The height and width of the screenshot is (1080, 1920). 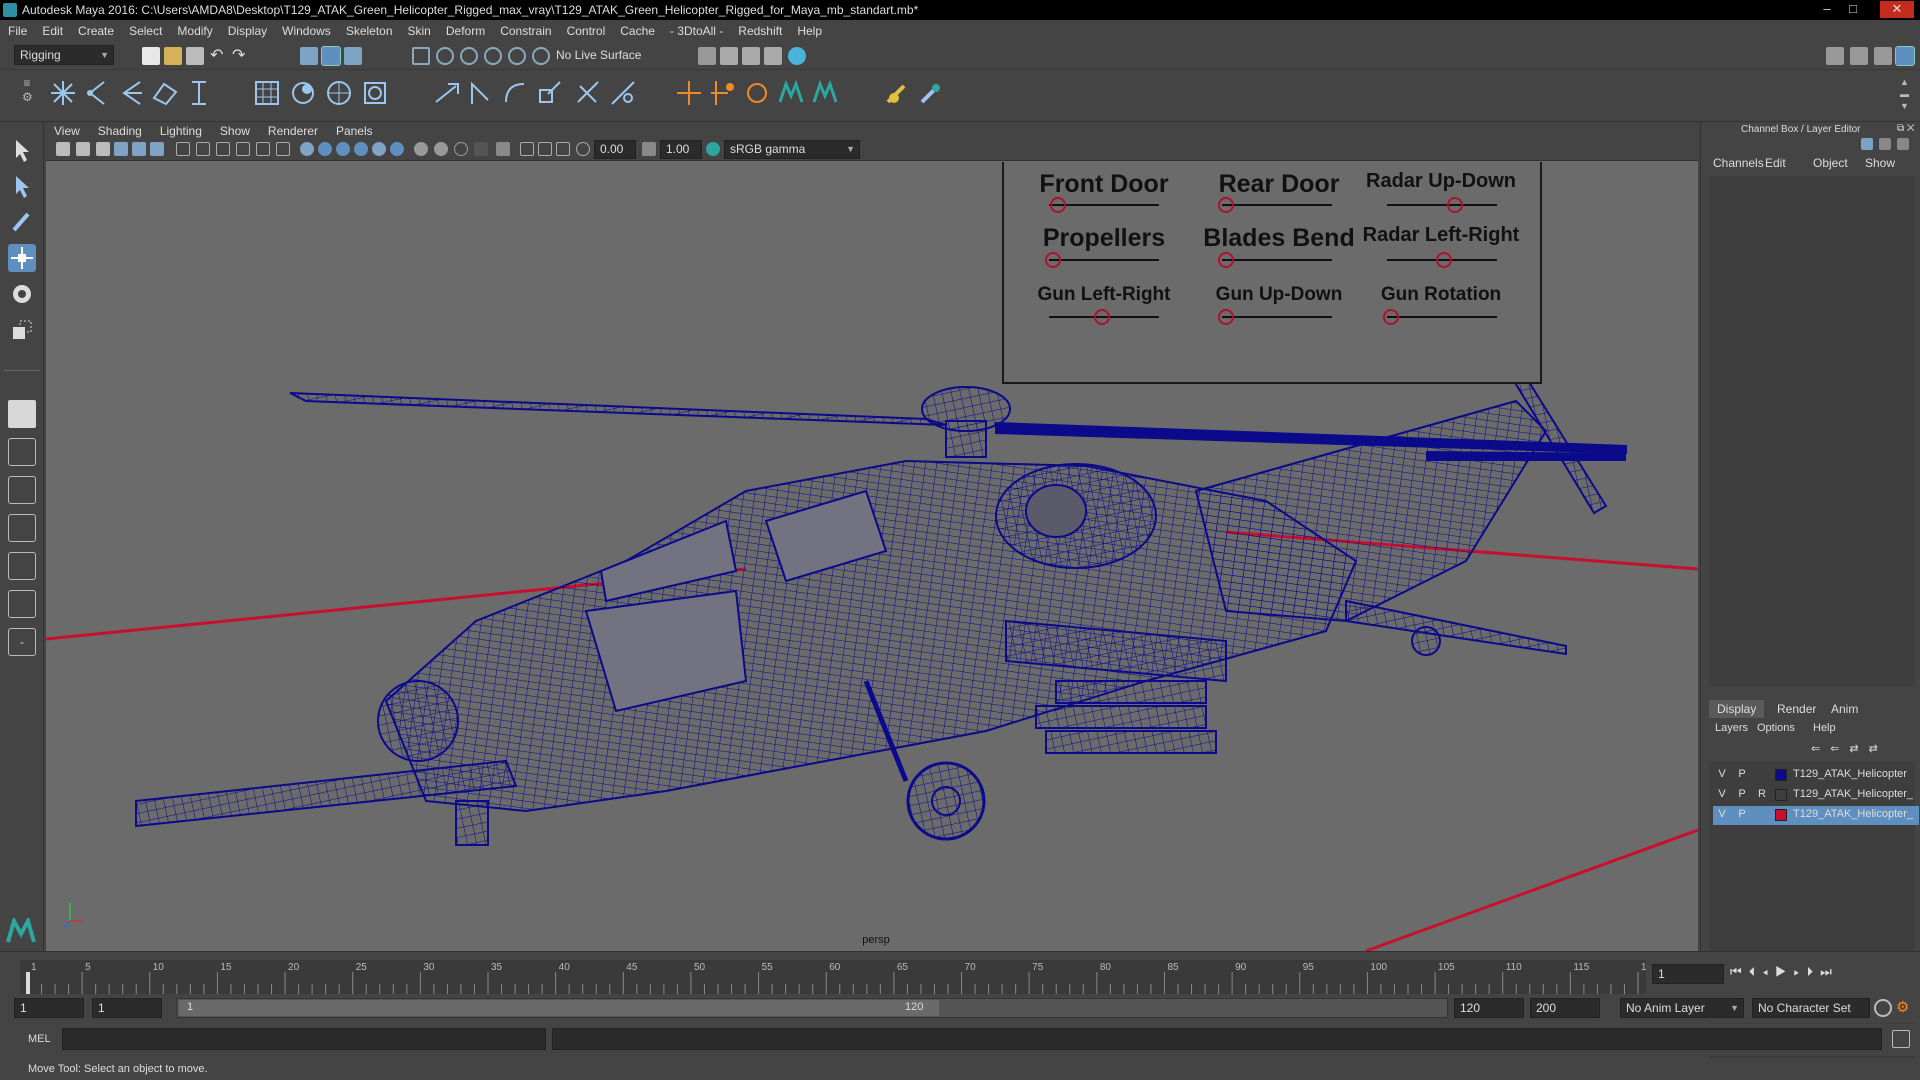 I want to click on live-surface-label: No Live Surface, so click(x=598, y=55).